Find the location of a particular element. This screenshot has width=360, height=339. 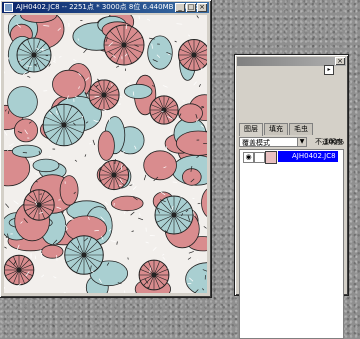

blend-mode-select: 覆盖模式 ▼ is located at coordinates (273, 142).